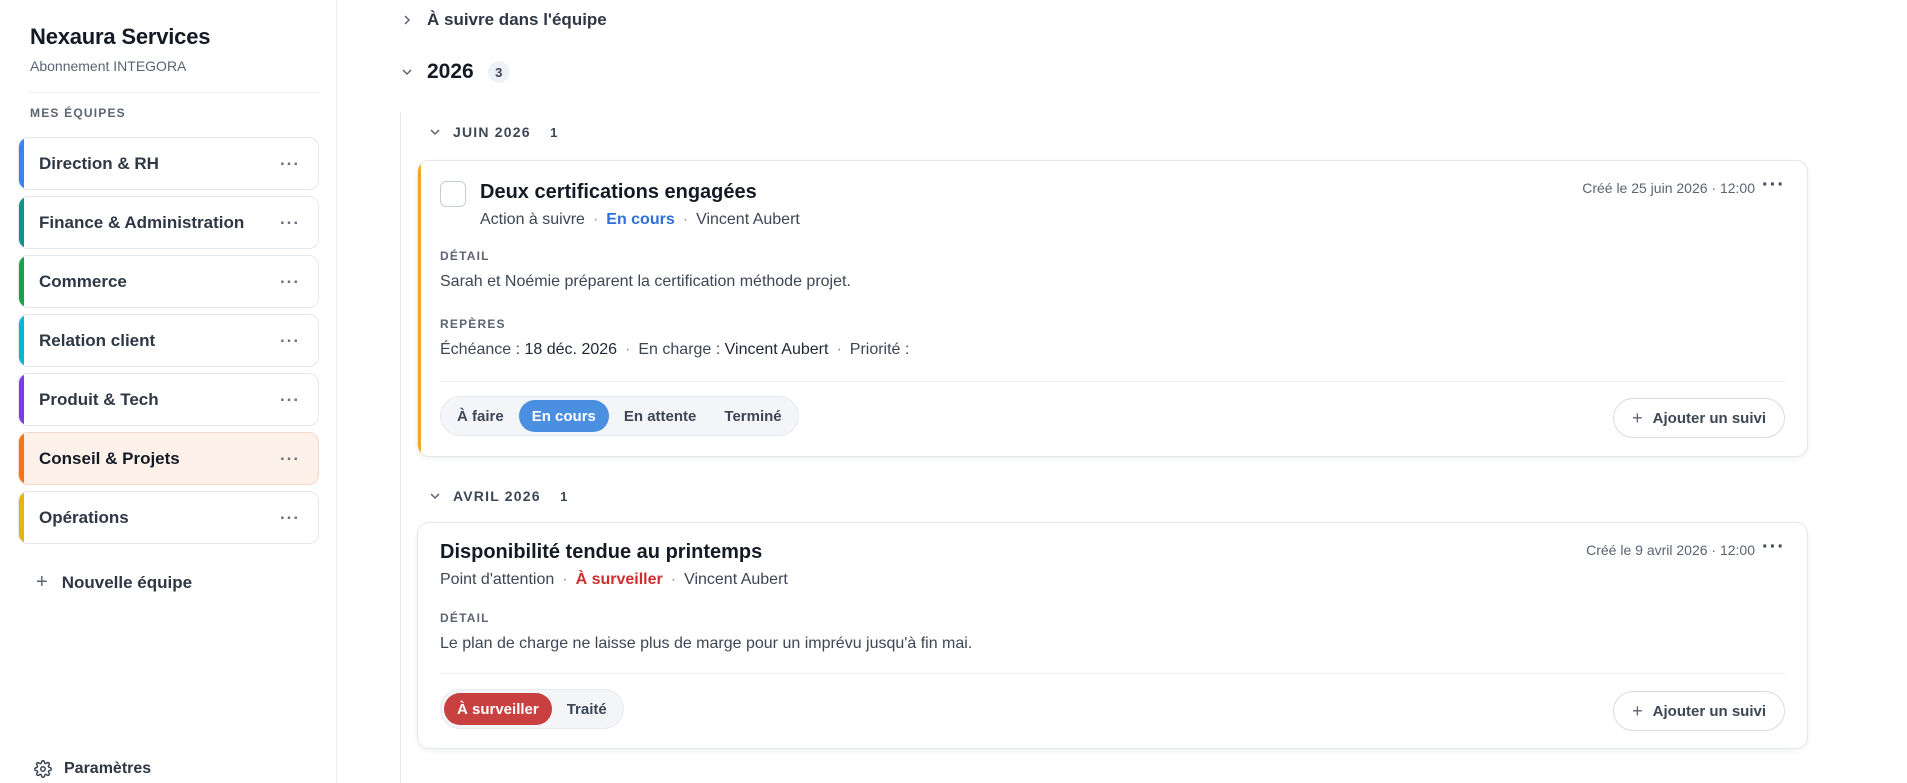  I want to click on status-option-en-attente: En attente, so click(660, 416).